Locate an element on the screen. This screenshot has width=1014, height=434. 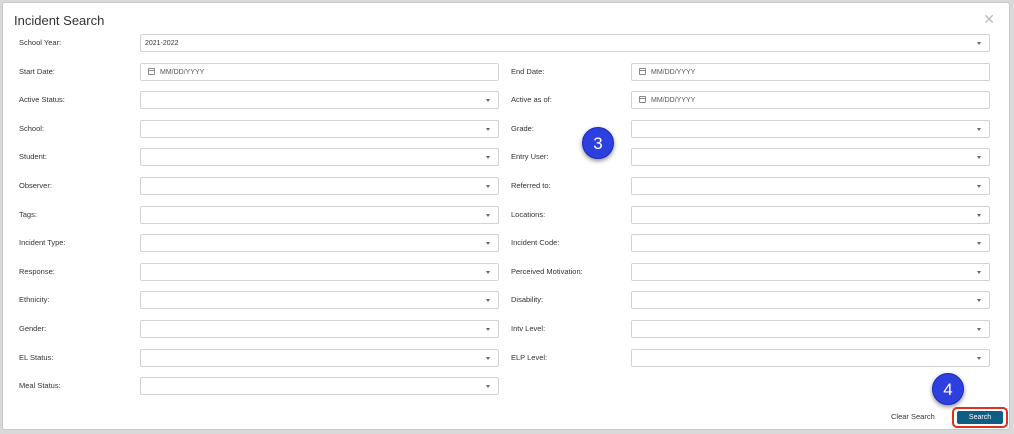
locations-select is located at coordinates (810, 215).